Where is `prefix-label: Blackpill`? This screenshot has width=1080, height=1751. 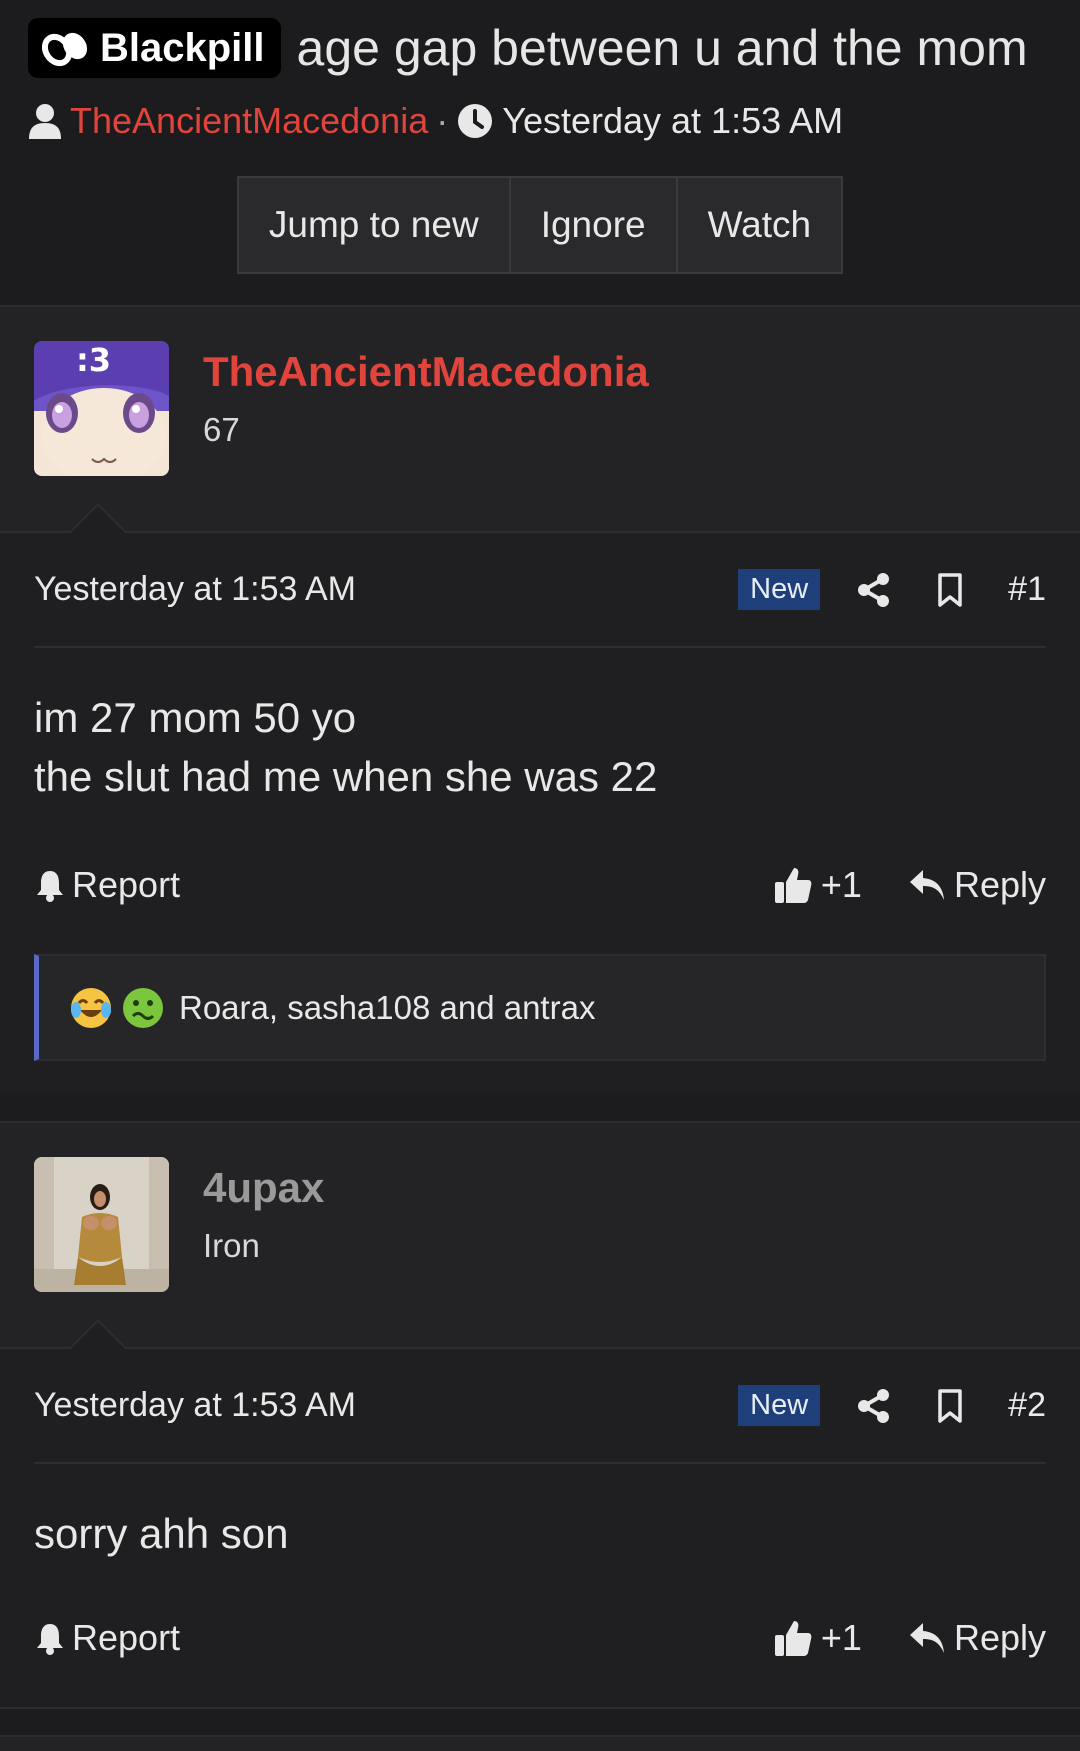 prefix-label: Blackpill is located at coordinates (182, 48).